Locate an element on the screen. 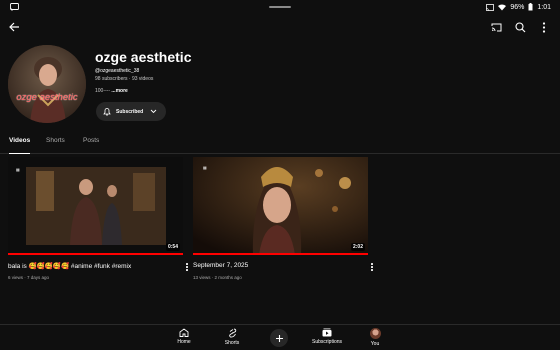  video-duration: 0:54 is located at coordinates (172, 247).